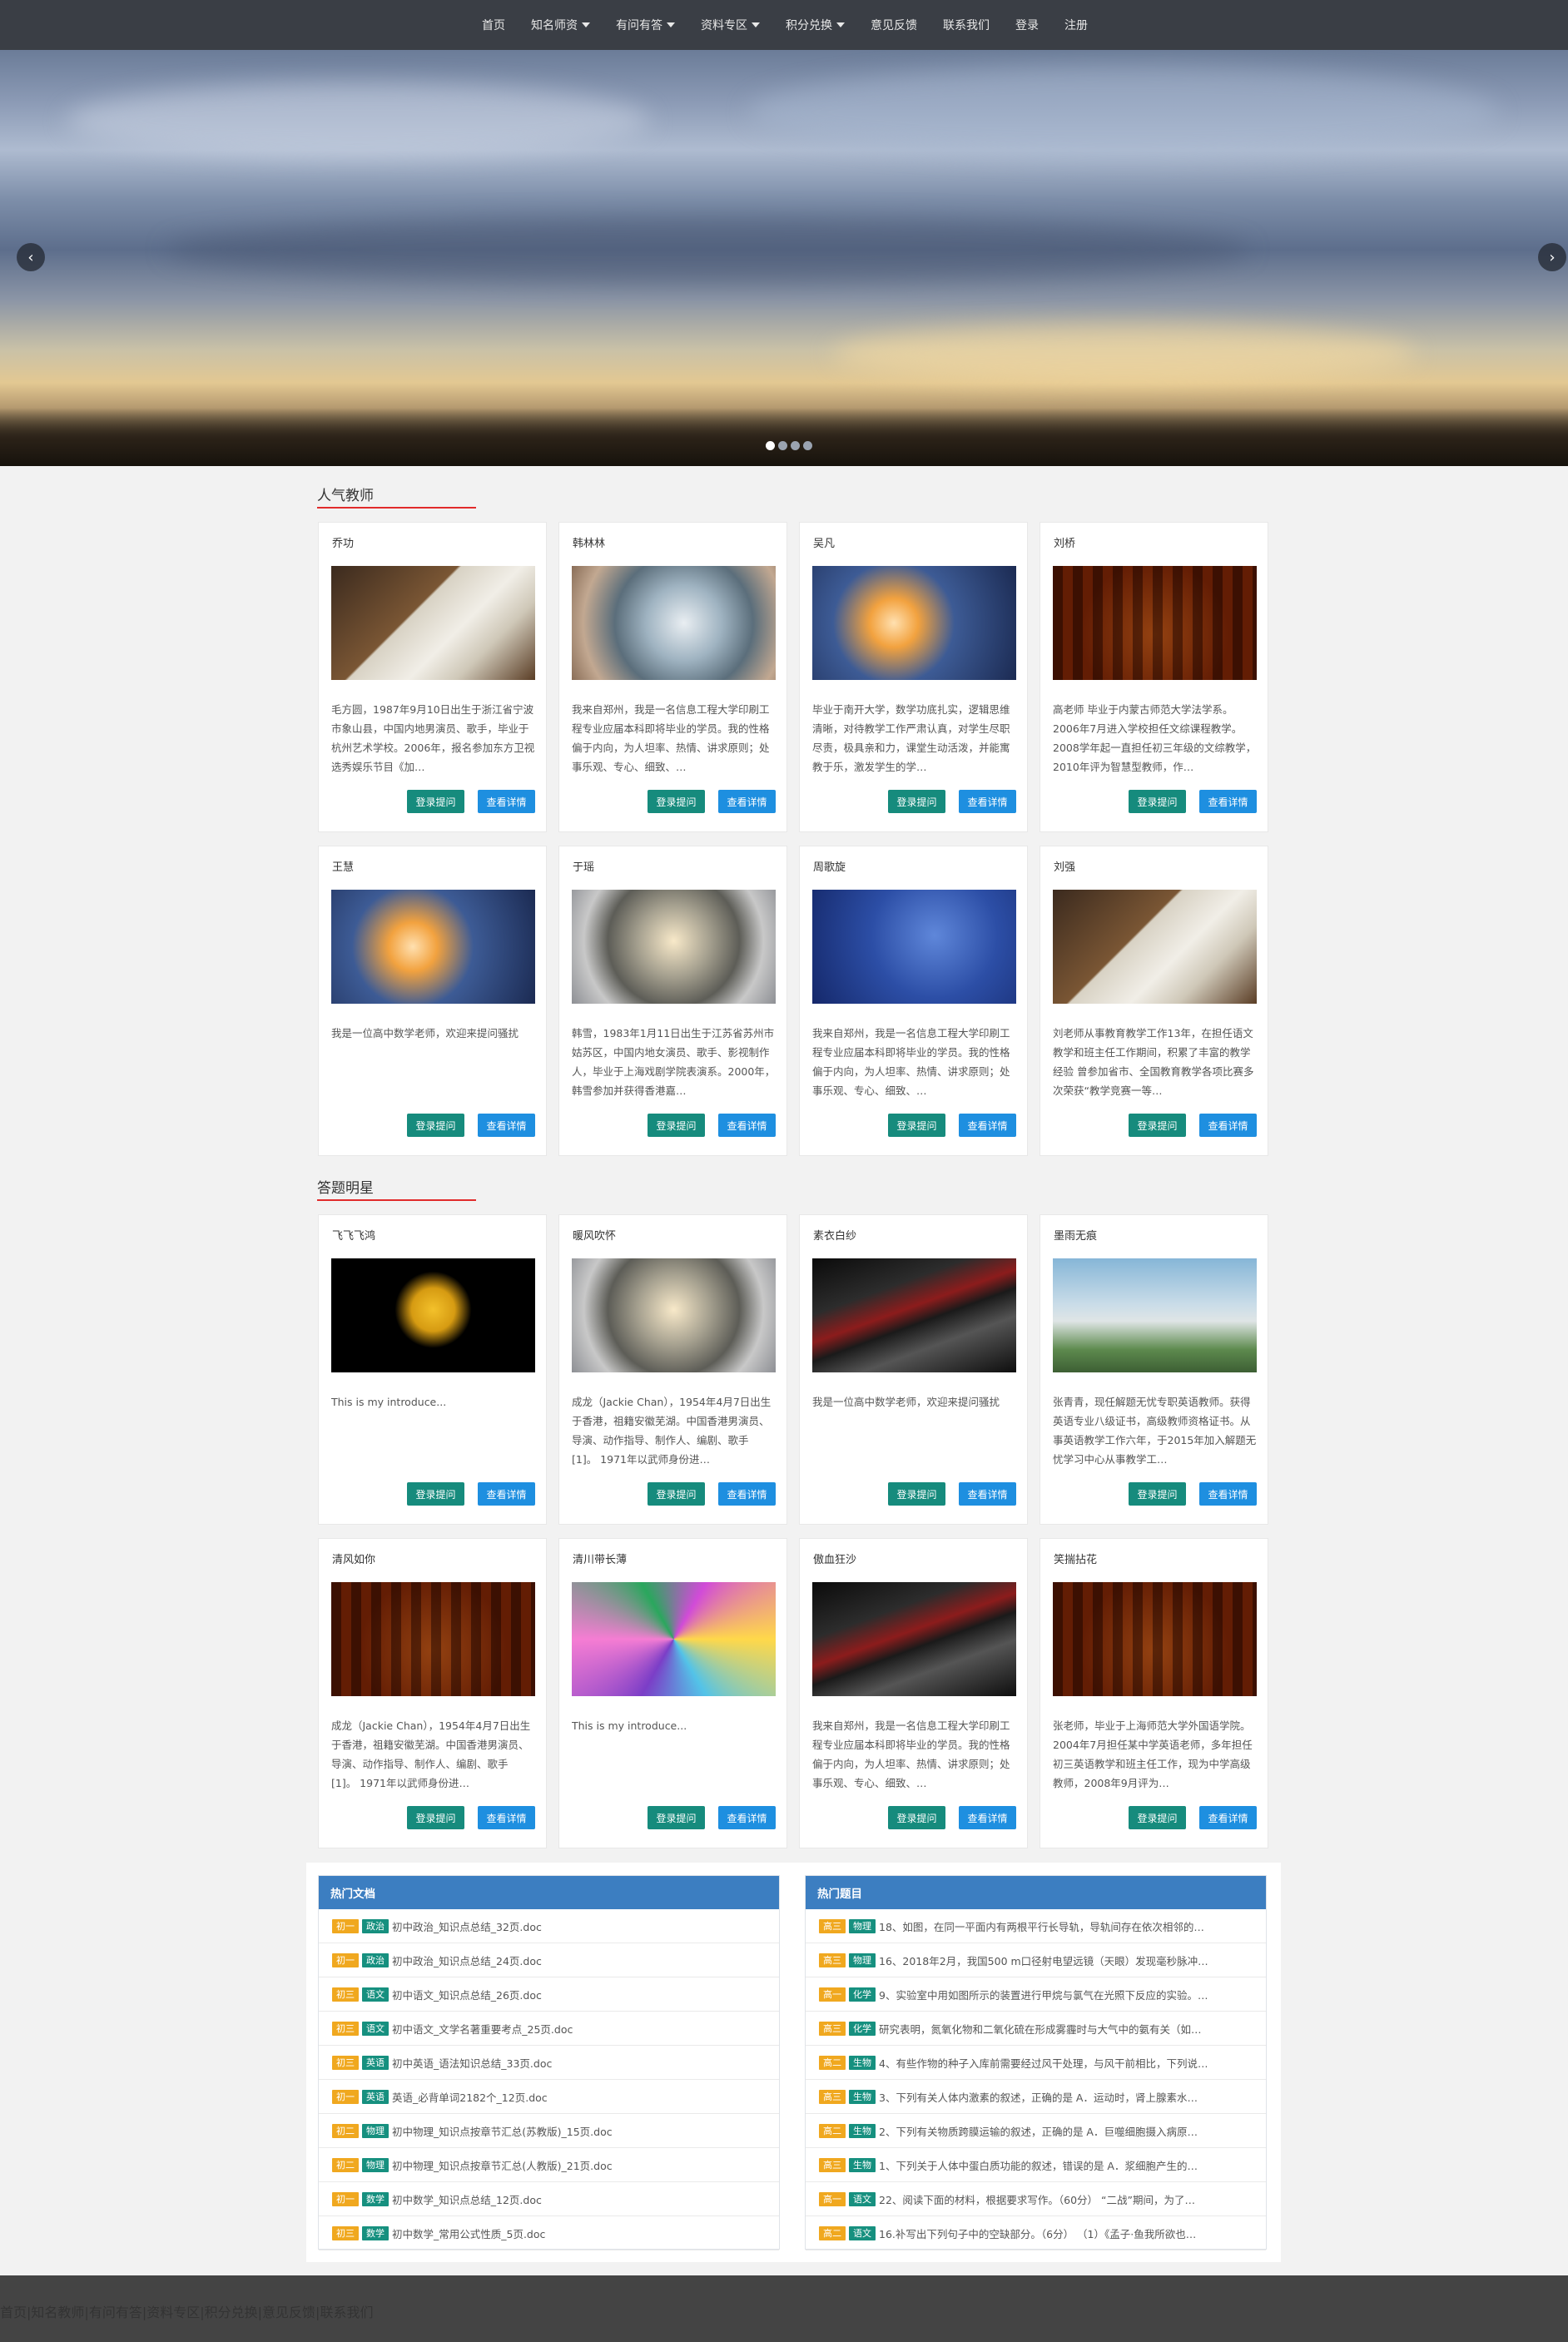 The image size is (1568, 2342). I want to click on list-item-title: 初中数学_知识点总结_12页.doc, so click(575, 2199).